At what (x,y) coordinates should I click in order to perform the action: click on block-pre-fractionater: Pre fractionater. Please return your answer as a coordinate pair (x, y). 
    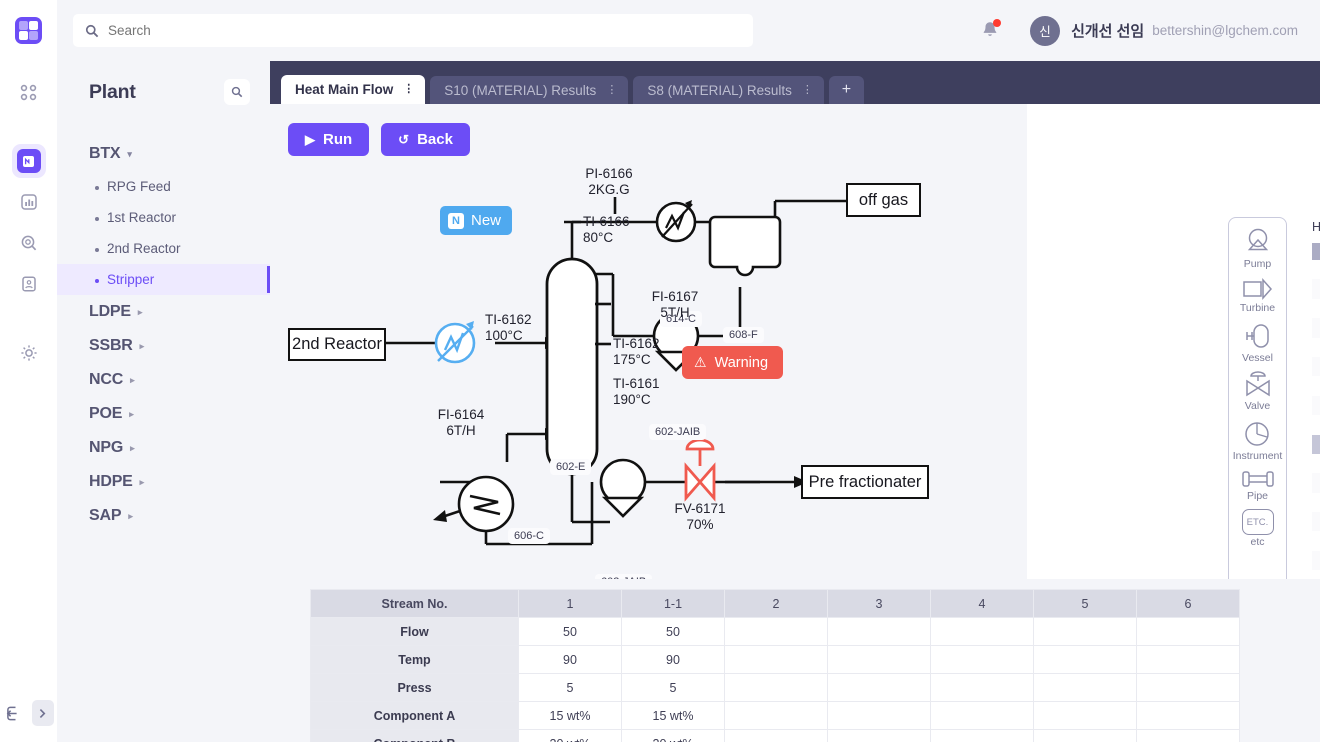
    Looking at the image, I should click on (865, 482).